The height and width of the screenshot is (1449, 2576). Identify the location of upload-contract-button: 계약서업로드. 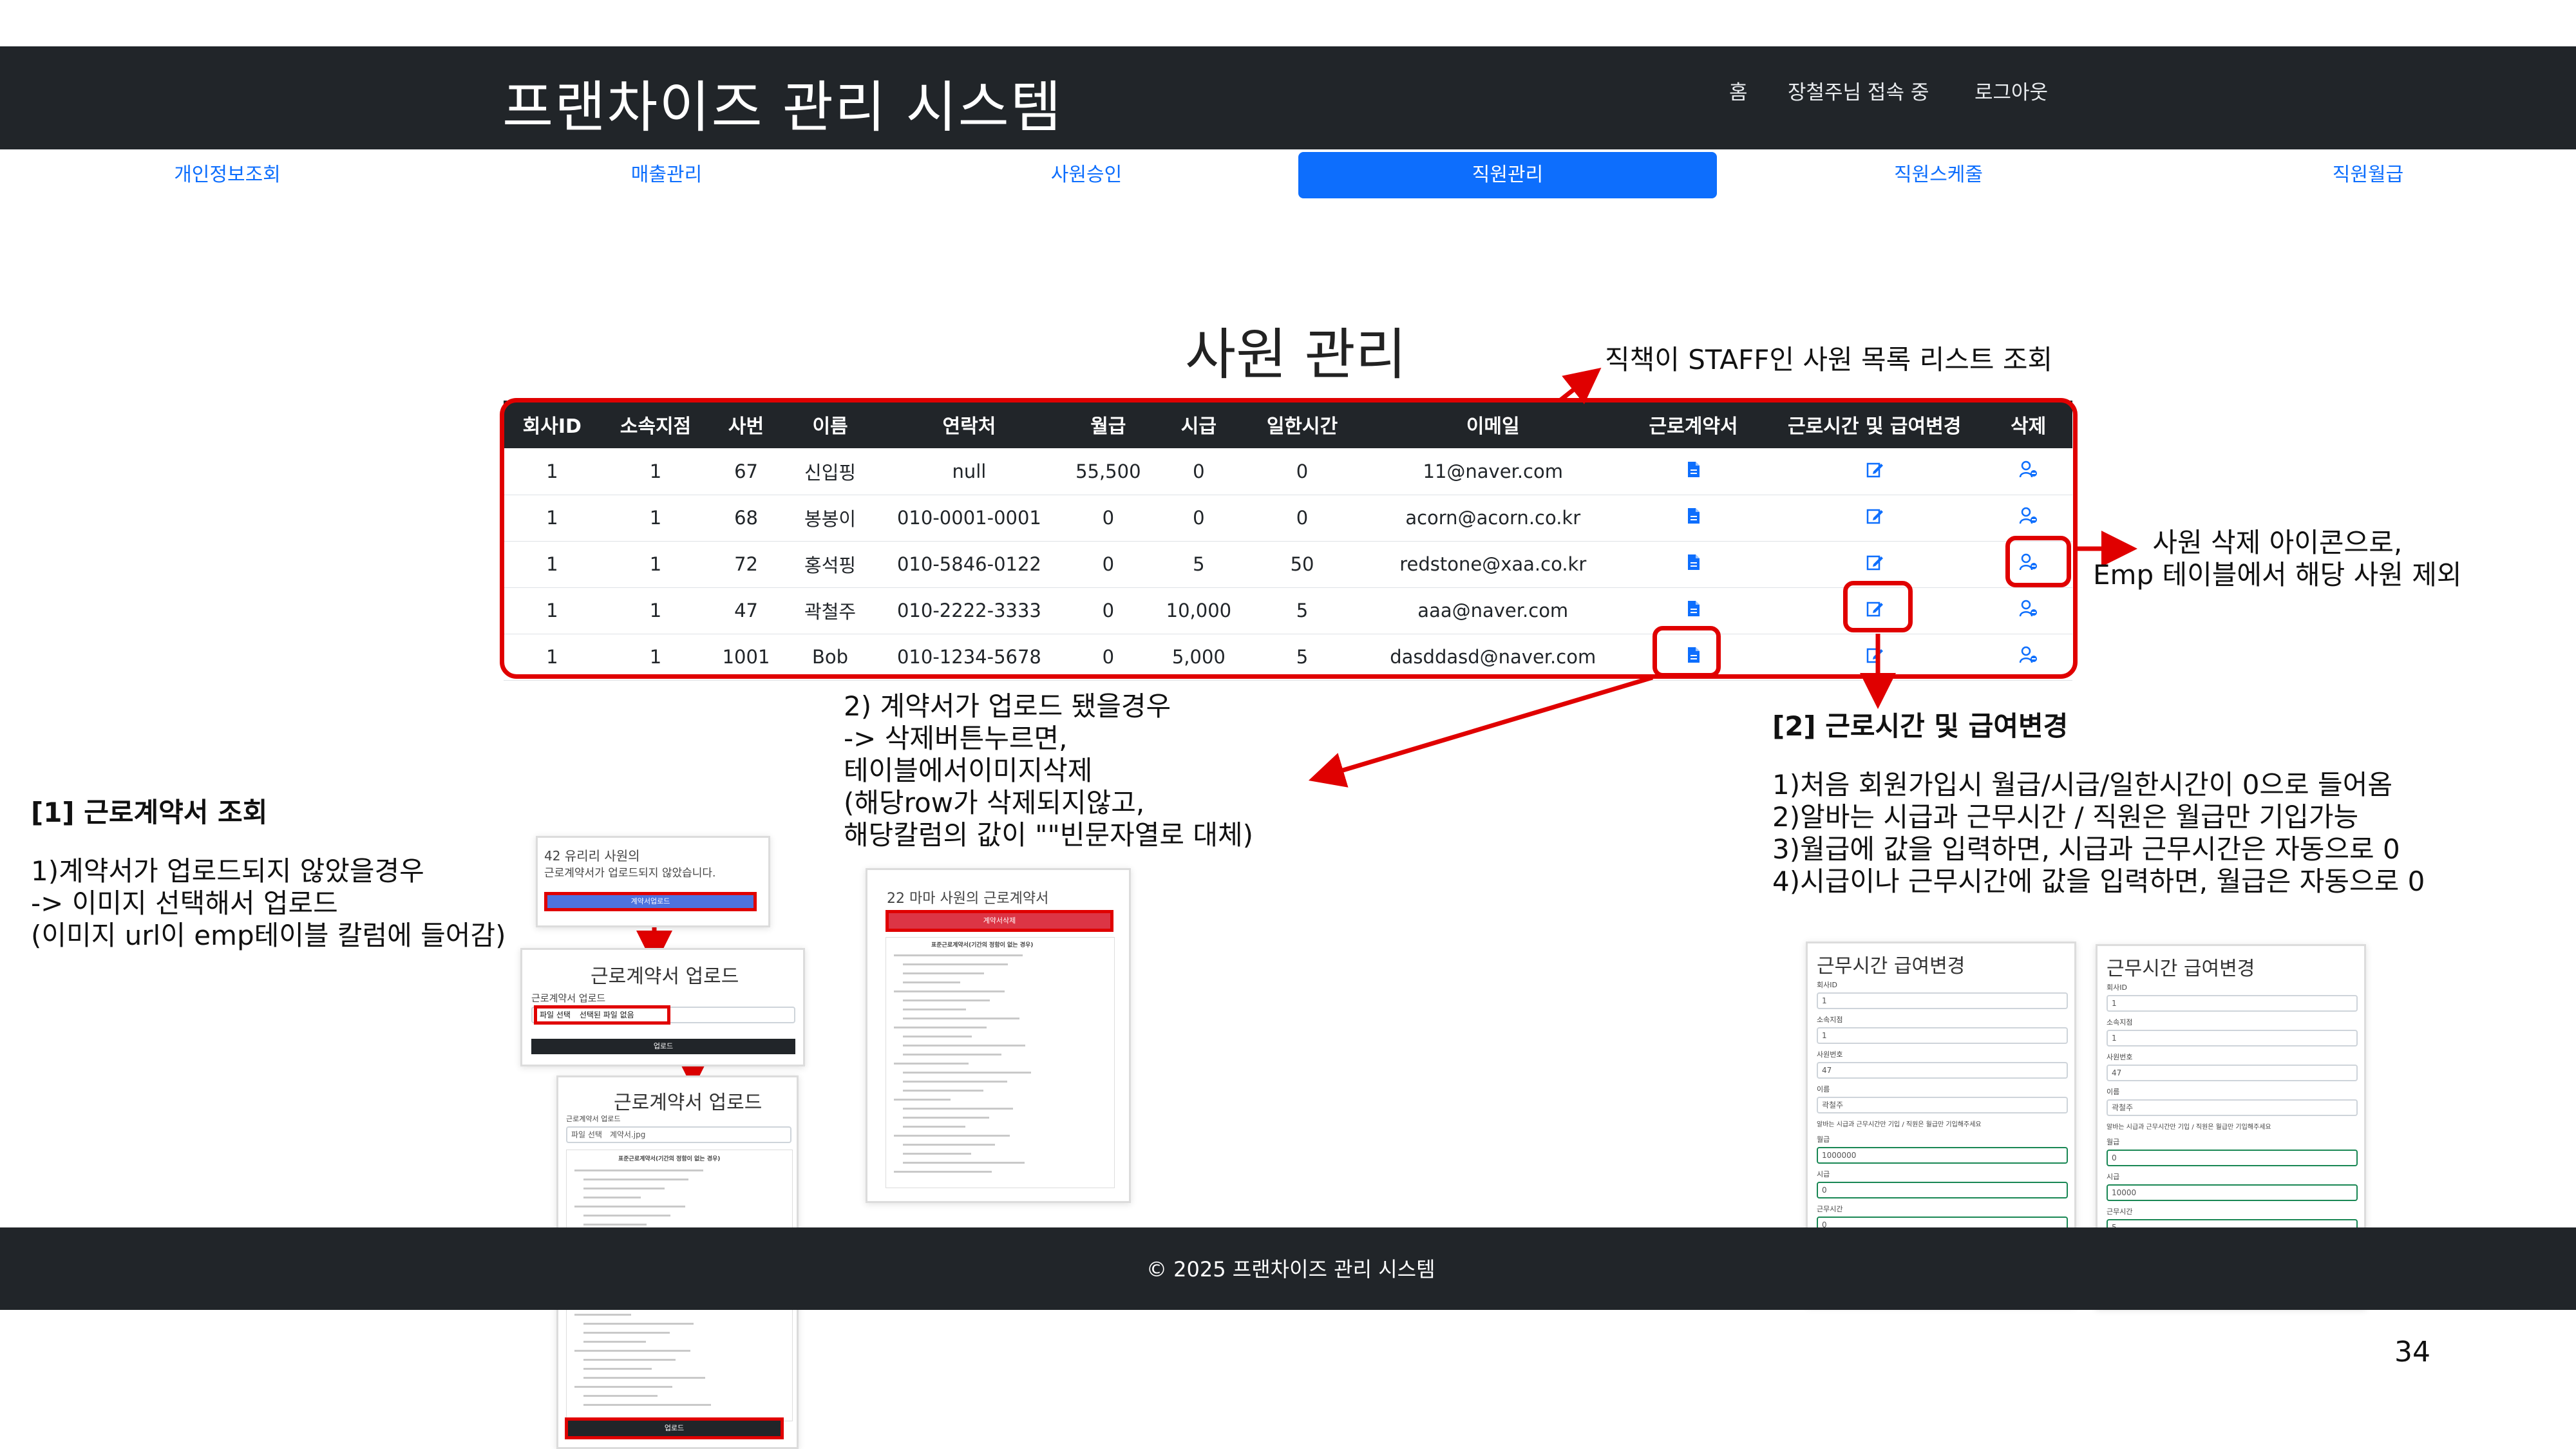
(651, 902).